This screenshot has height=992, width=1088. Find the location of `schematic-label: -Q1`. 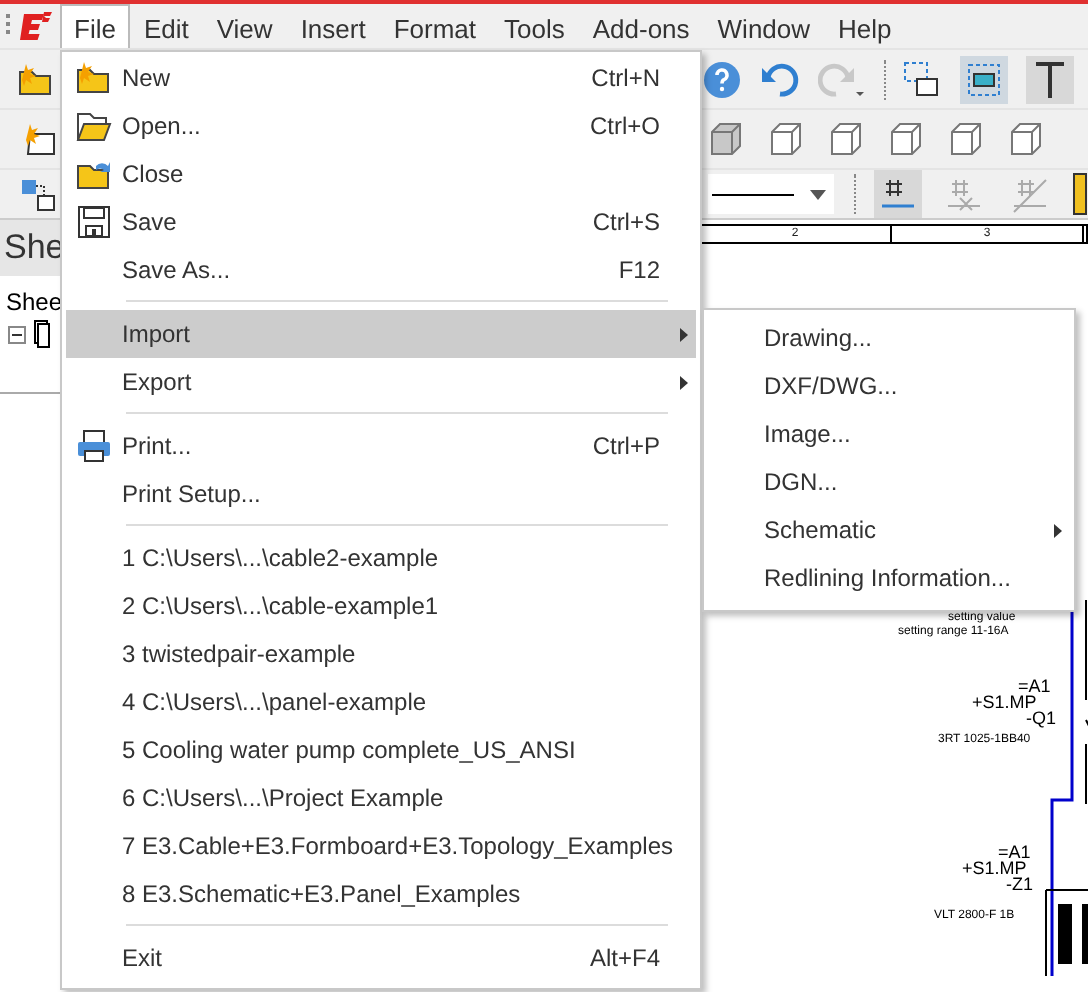

schematic-label: -Q1 is located at coordinates (1041, 718).